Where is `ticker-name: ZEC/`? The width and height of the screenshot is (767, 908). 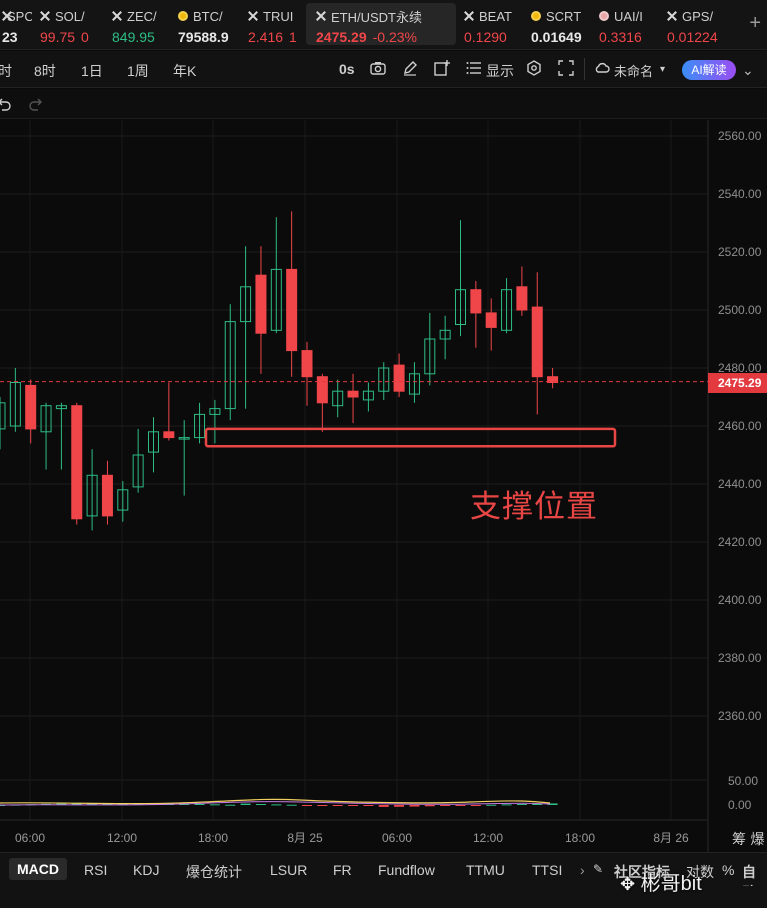 ticker-name: ZEC/ is located at coordinates (141, 16).